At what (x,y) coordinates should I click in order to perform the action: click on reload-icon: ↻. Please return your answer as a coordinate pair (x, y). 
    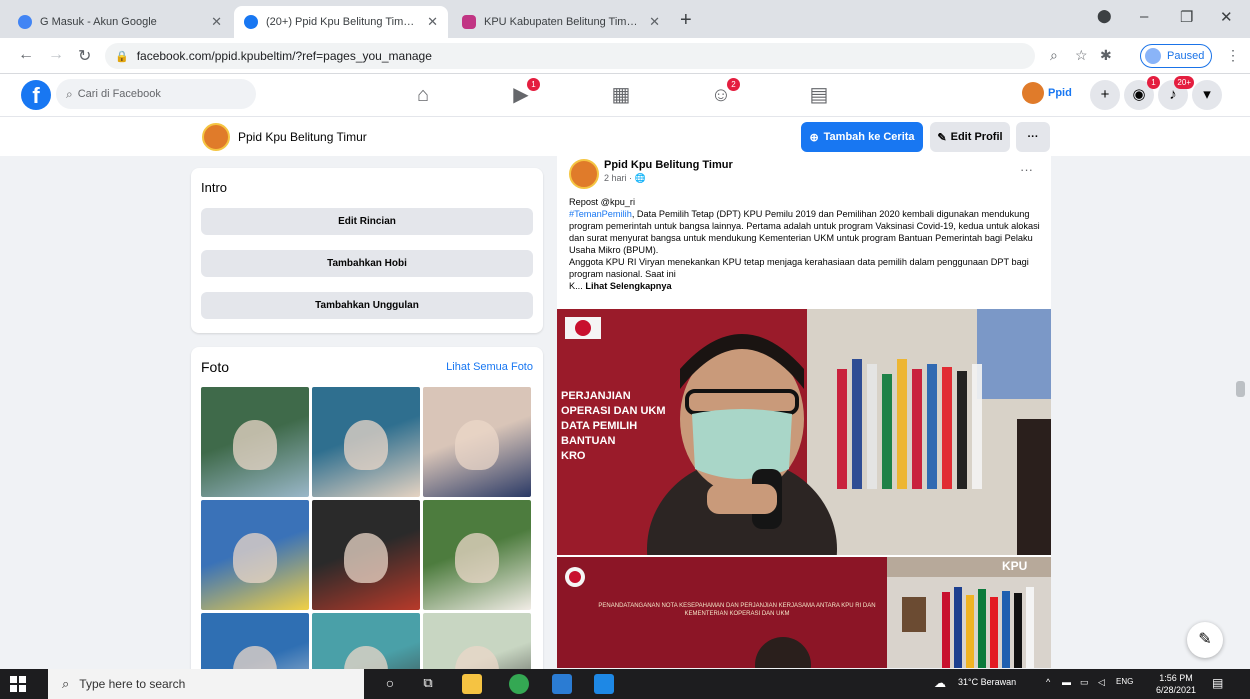
    Looking at the image, I should click on (84, 56).